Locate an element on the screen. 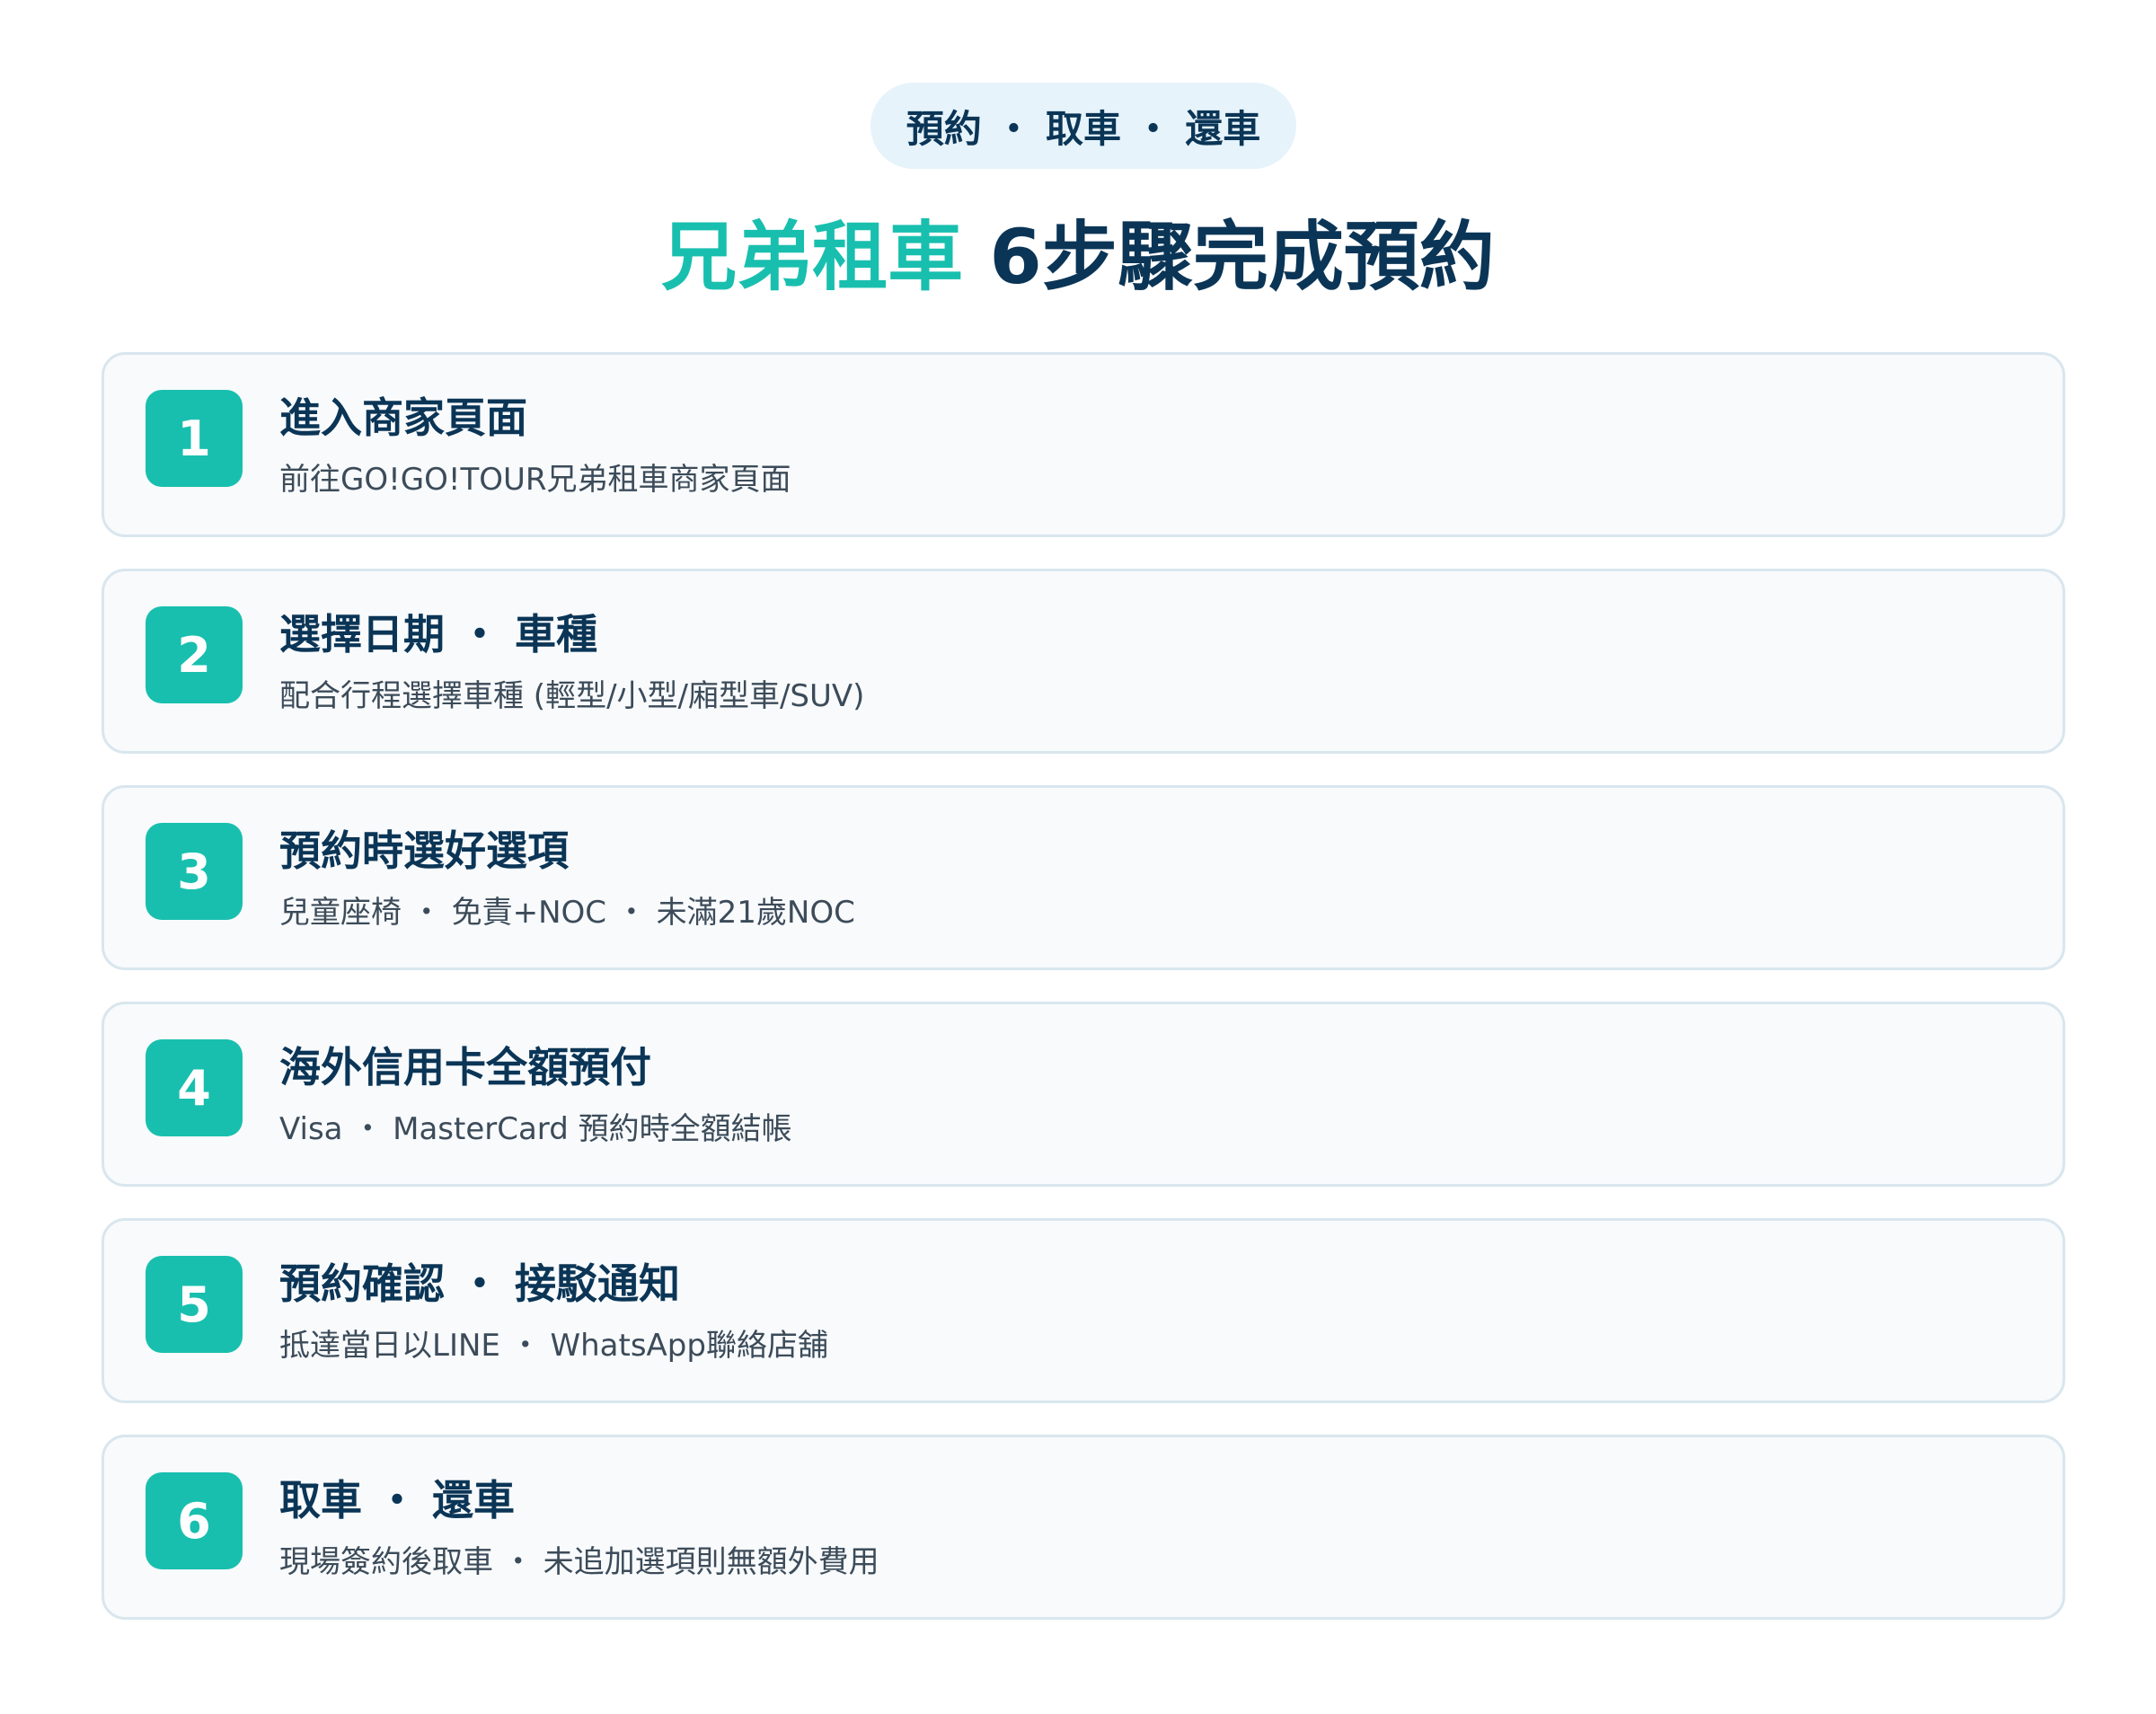 The width and height of the screenshot is (2156, 1714). header-pill: 預約 ・ 取車 ・ 還車 is located at coordinates (1083, 126).